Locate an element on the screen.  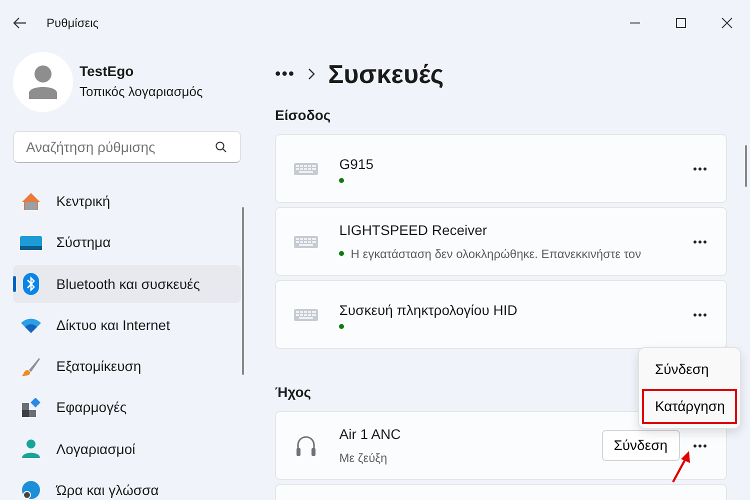
sidebar-item: Κεντρική is located at coordinates (127, 201).